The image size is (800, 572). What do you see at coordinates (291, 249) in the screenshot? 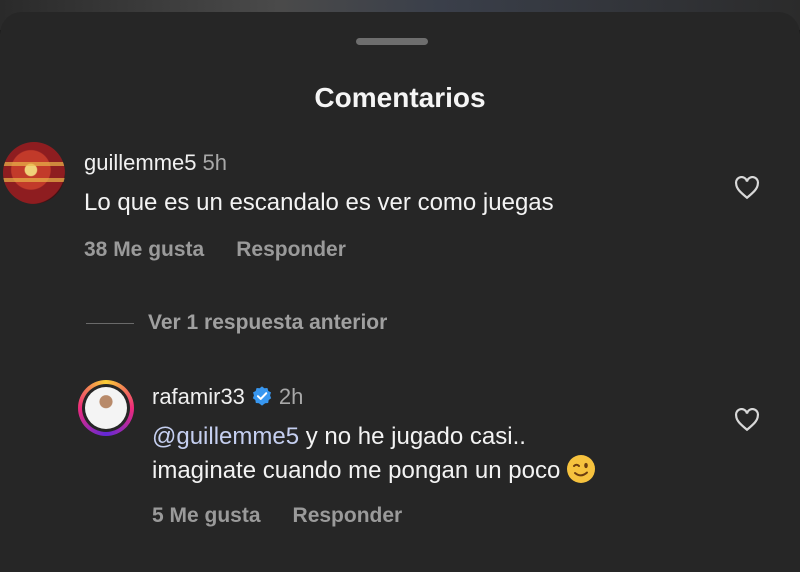
I see `reply-button: Responder` at bounding box center [291, 249].